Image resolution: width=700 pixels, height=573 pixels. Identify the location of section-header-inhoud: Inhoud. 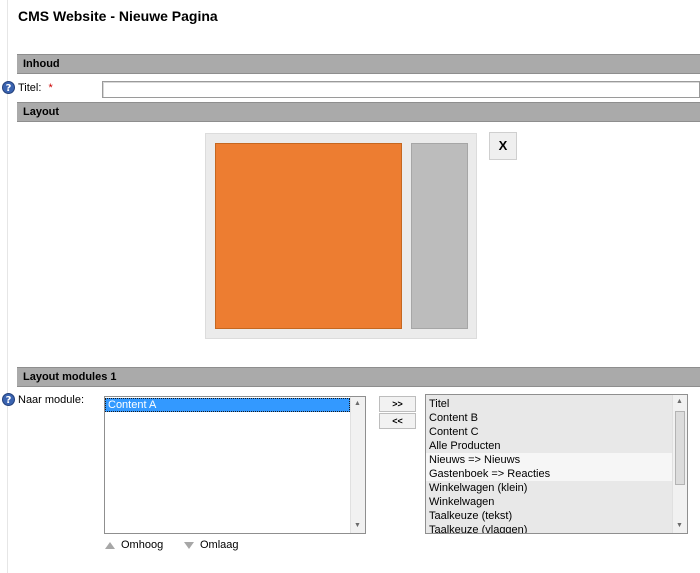
(358, 64).